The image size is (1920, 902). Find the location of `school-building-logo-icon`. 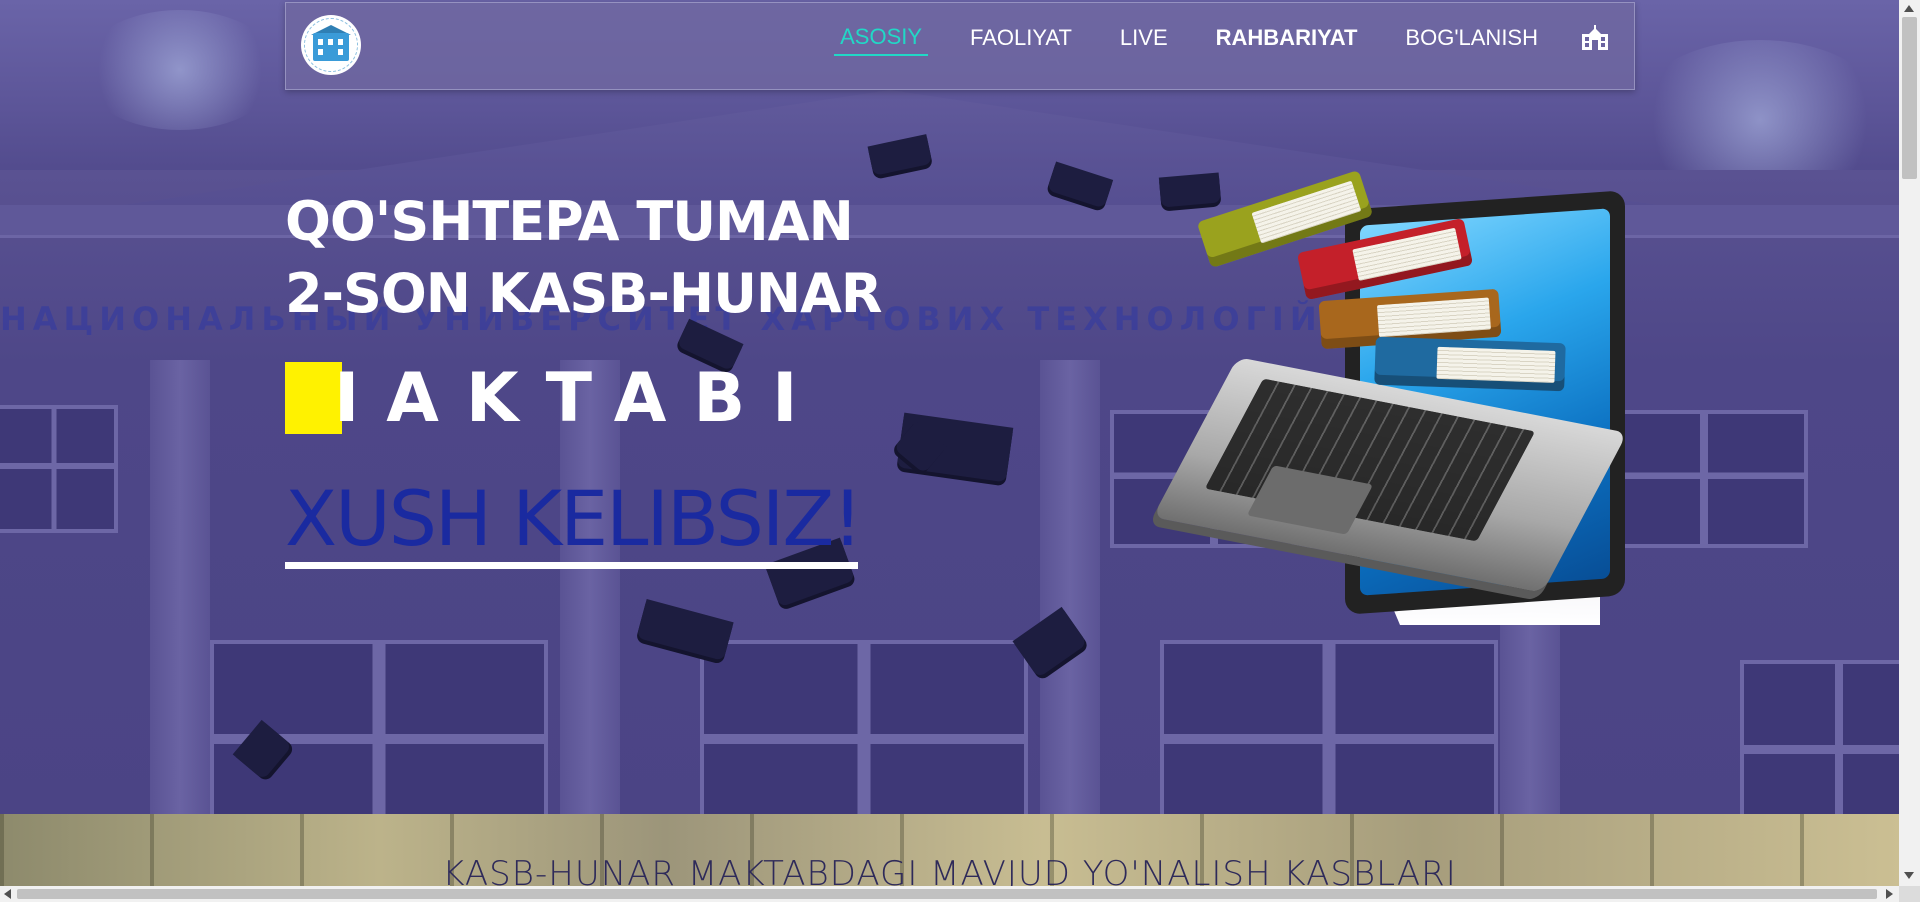

school-building-logo-icon is located at coordinates (331, 45).